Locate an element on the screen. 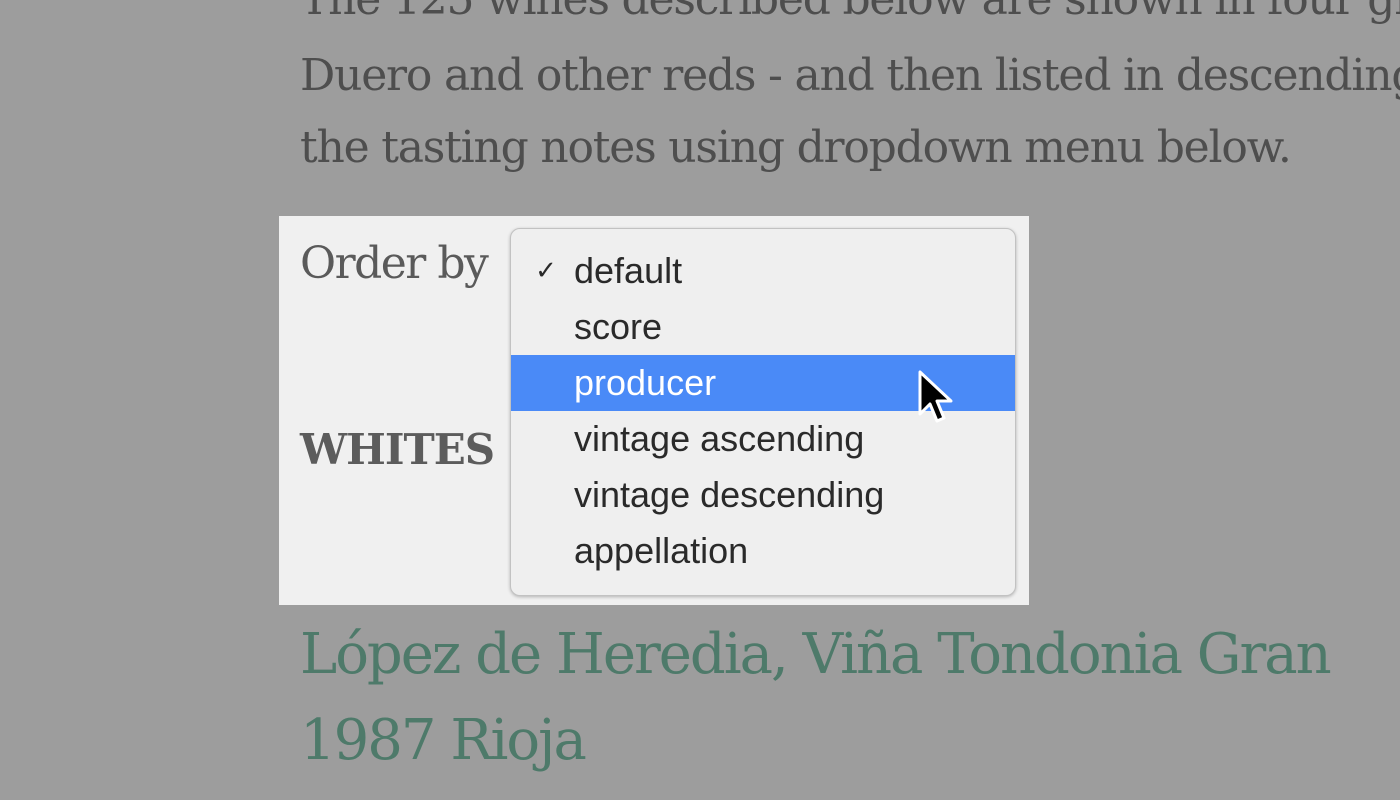 The width and height of the screenshot is (1400, 800). menu-option-label: appellation is located at coordinates (661, 550).